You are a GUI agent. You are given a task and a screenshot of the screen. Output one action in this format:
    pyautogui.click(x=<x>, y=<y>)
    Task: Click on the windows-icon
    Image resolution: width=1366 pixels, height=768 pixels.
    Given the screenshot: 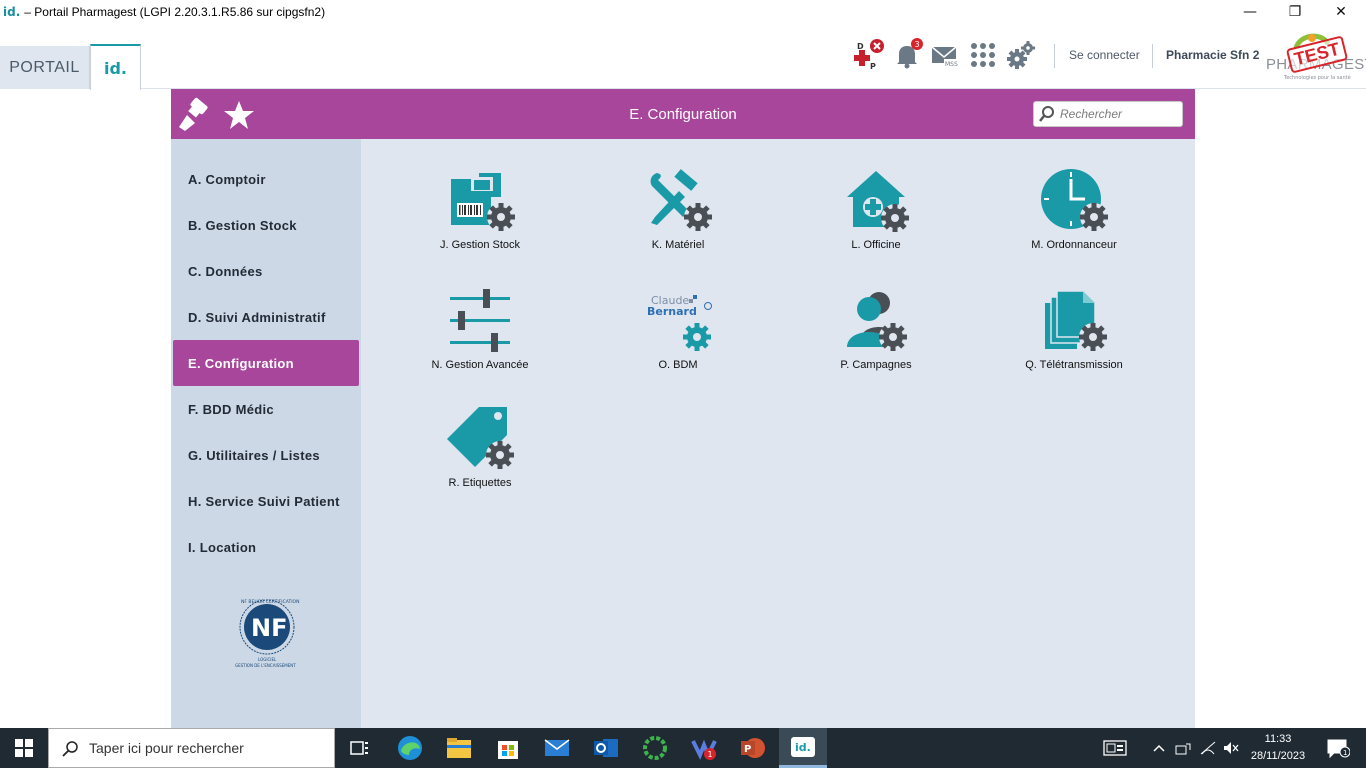 What is the action you would take?
    pyautogui.click(x=24, y=748)
    